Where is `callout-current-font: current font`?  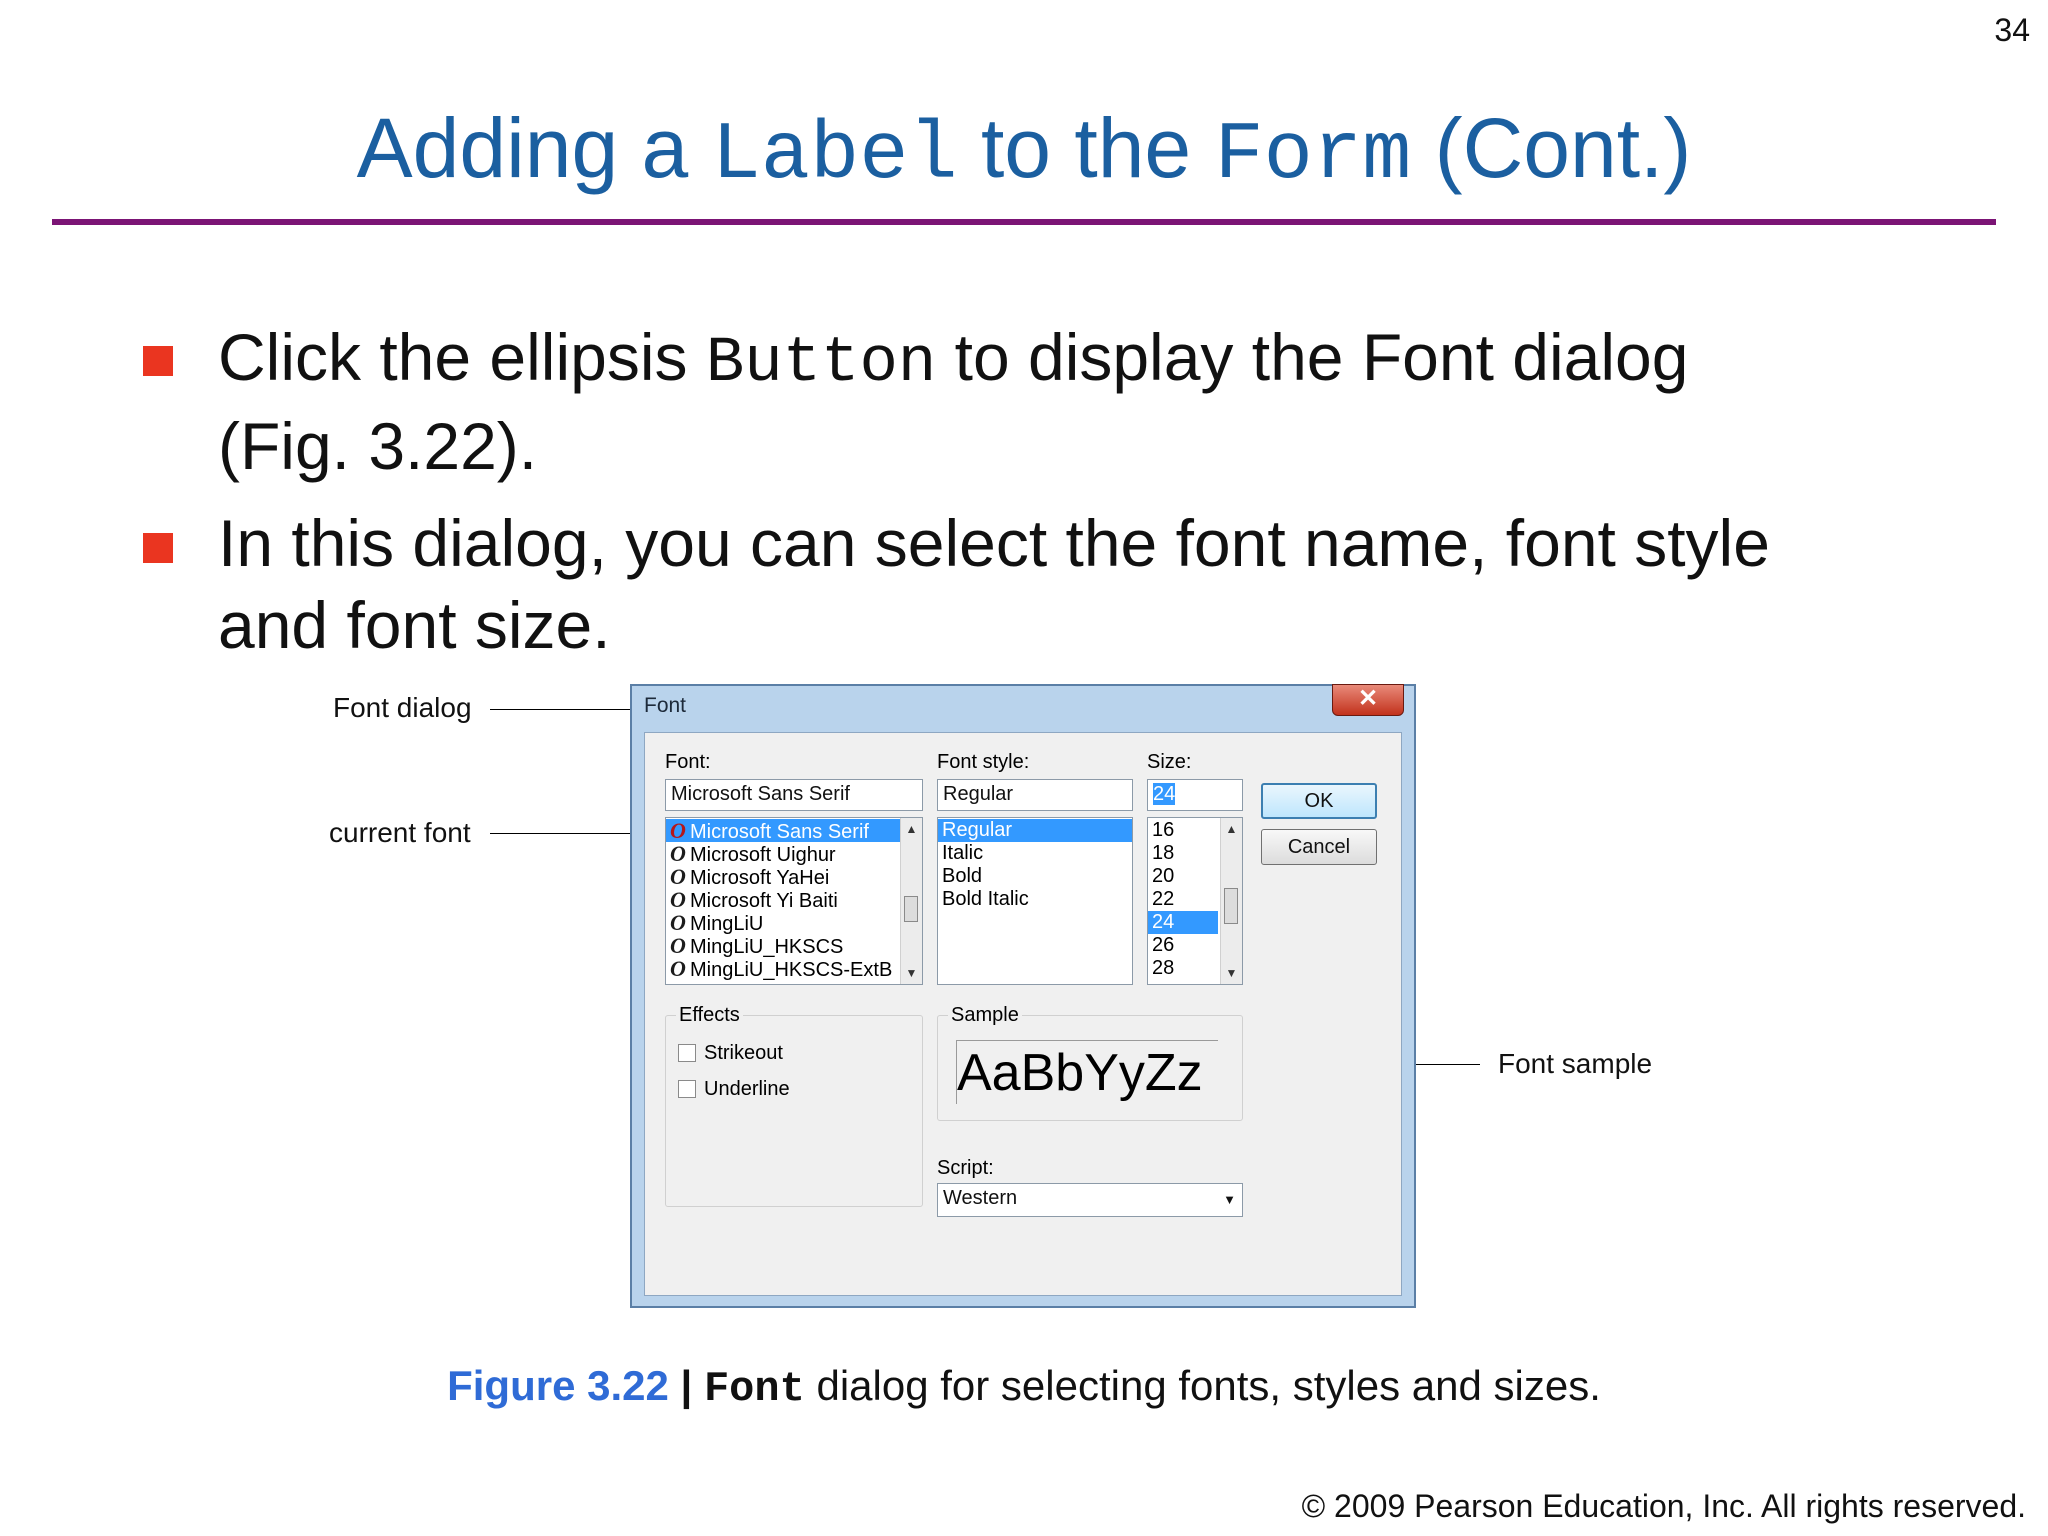 callout-current-font: current font is located at coordinates (400, 832).